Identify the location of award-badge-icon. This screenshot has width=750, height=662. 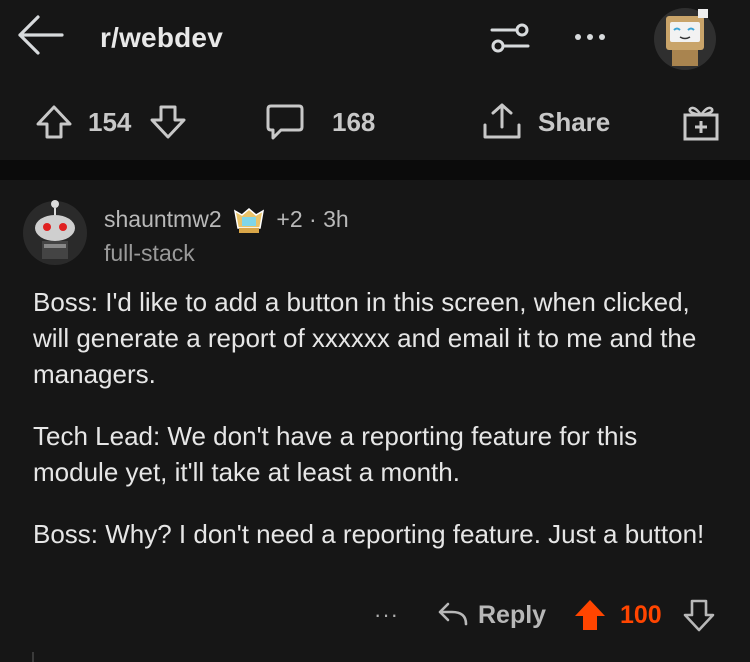
(249, 220).